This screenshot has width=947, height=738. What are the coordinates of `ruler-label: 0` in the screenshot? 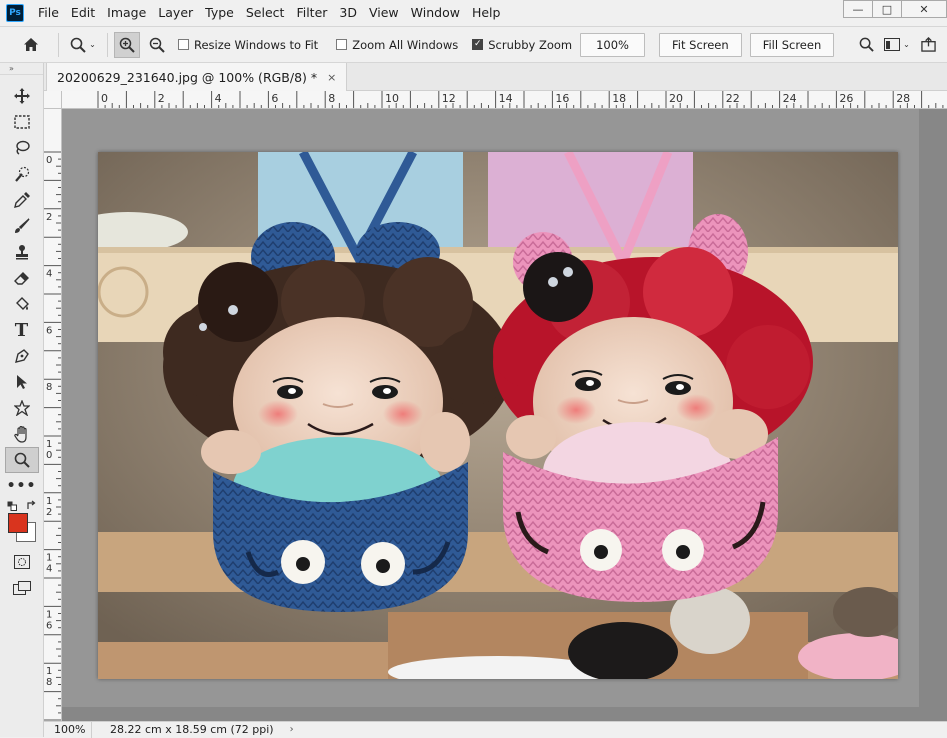 It's located at (49, 160).